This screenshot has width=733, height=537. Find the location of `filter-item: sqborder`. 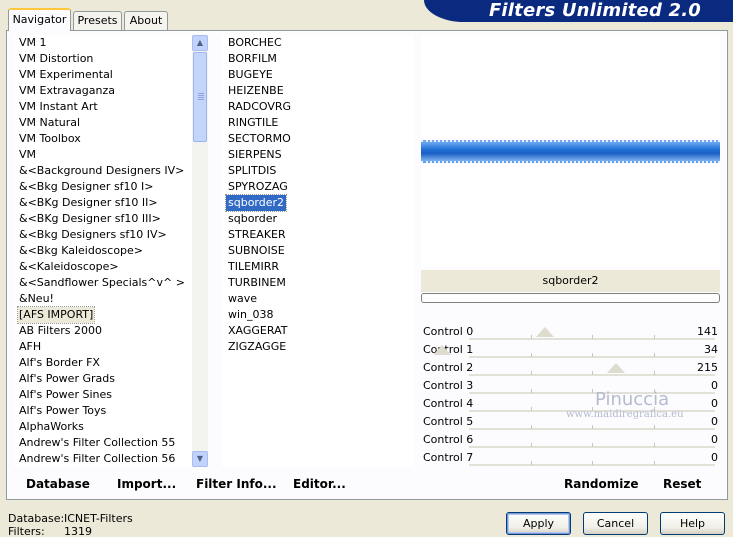

filter-item: sqborder is located at coordinates (252, 219).